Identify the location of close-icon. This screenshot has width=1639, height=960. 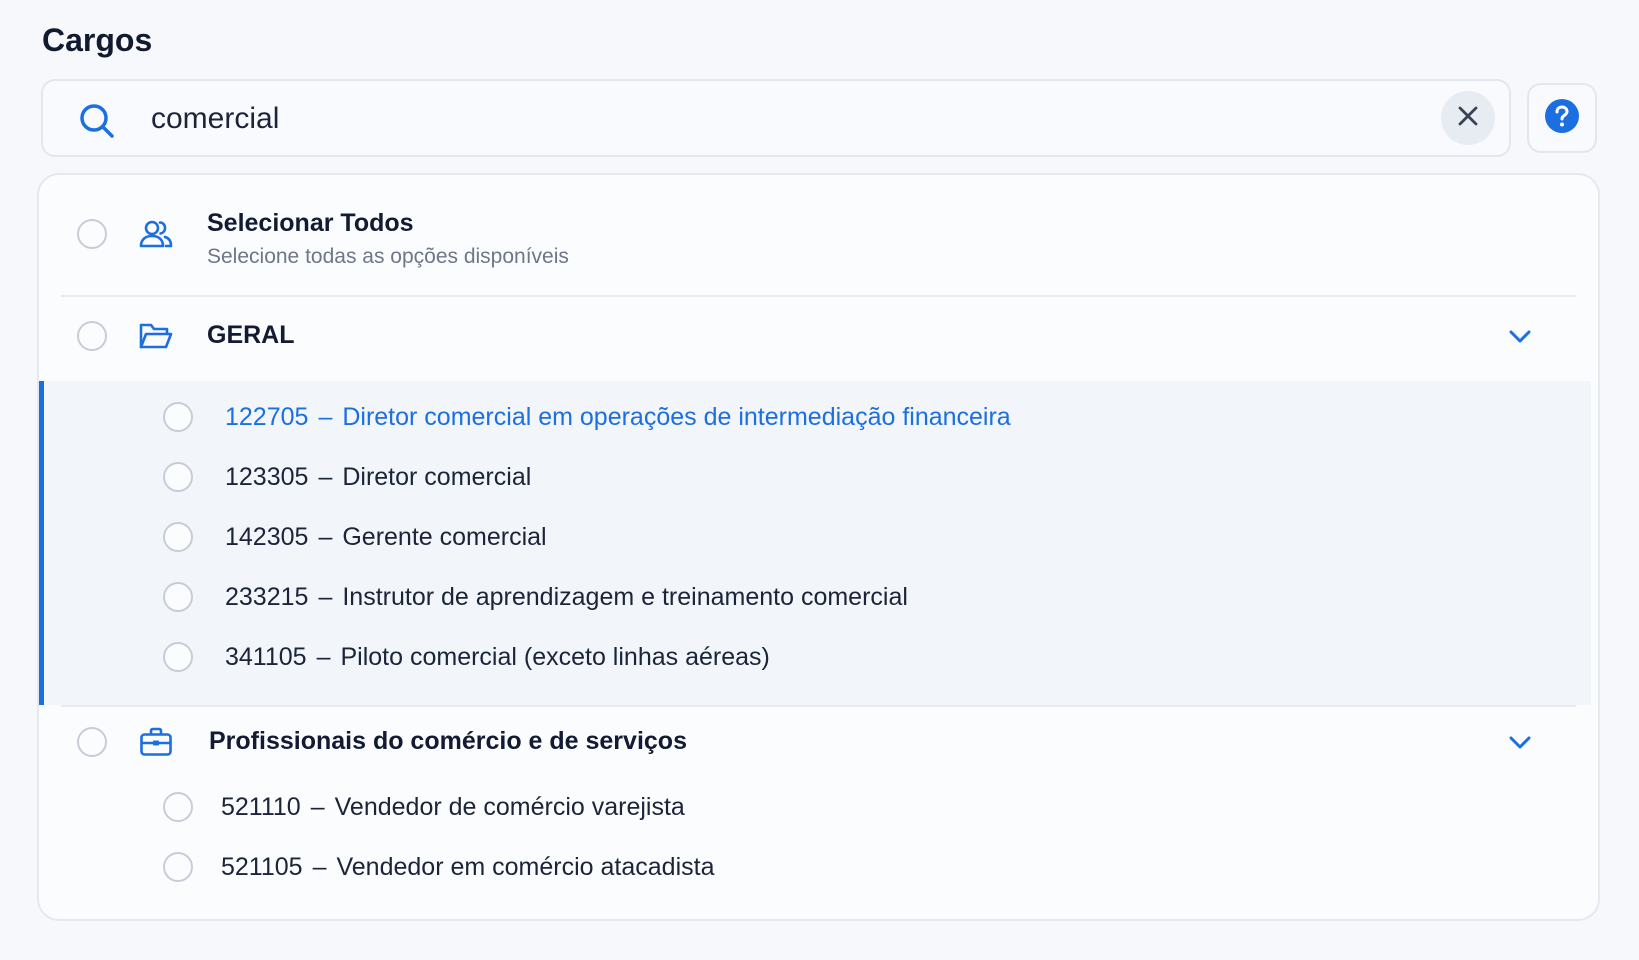
(1468, 118).